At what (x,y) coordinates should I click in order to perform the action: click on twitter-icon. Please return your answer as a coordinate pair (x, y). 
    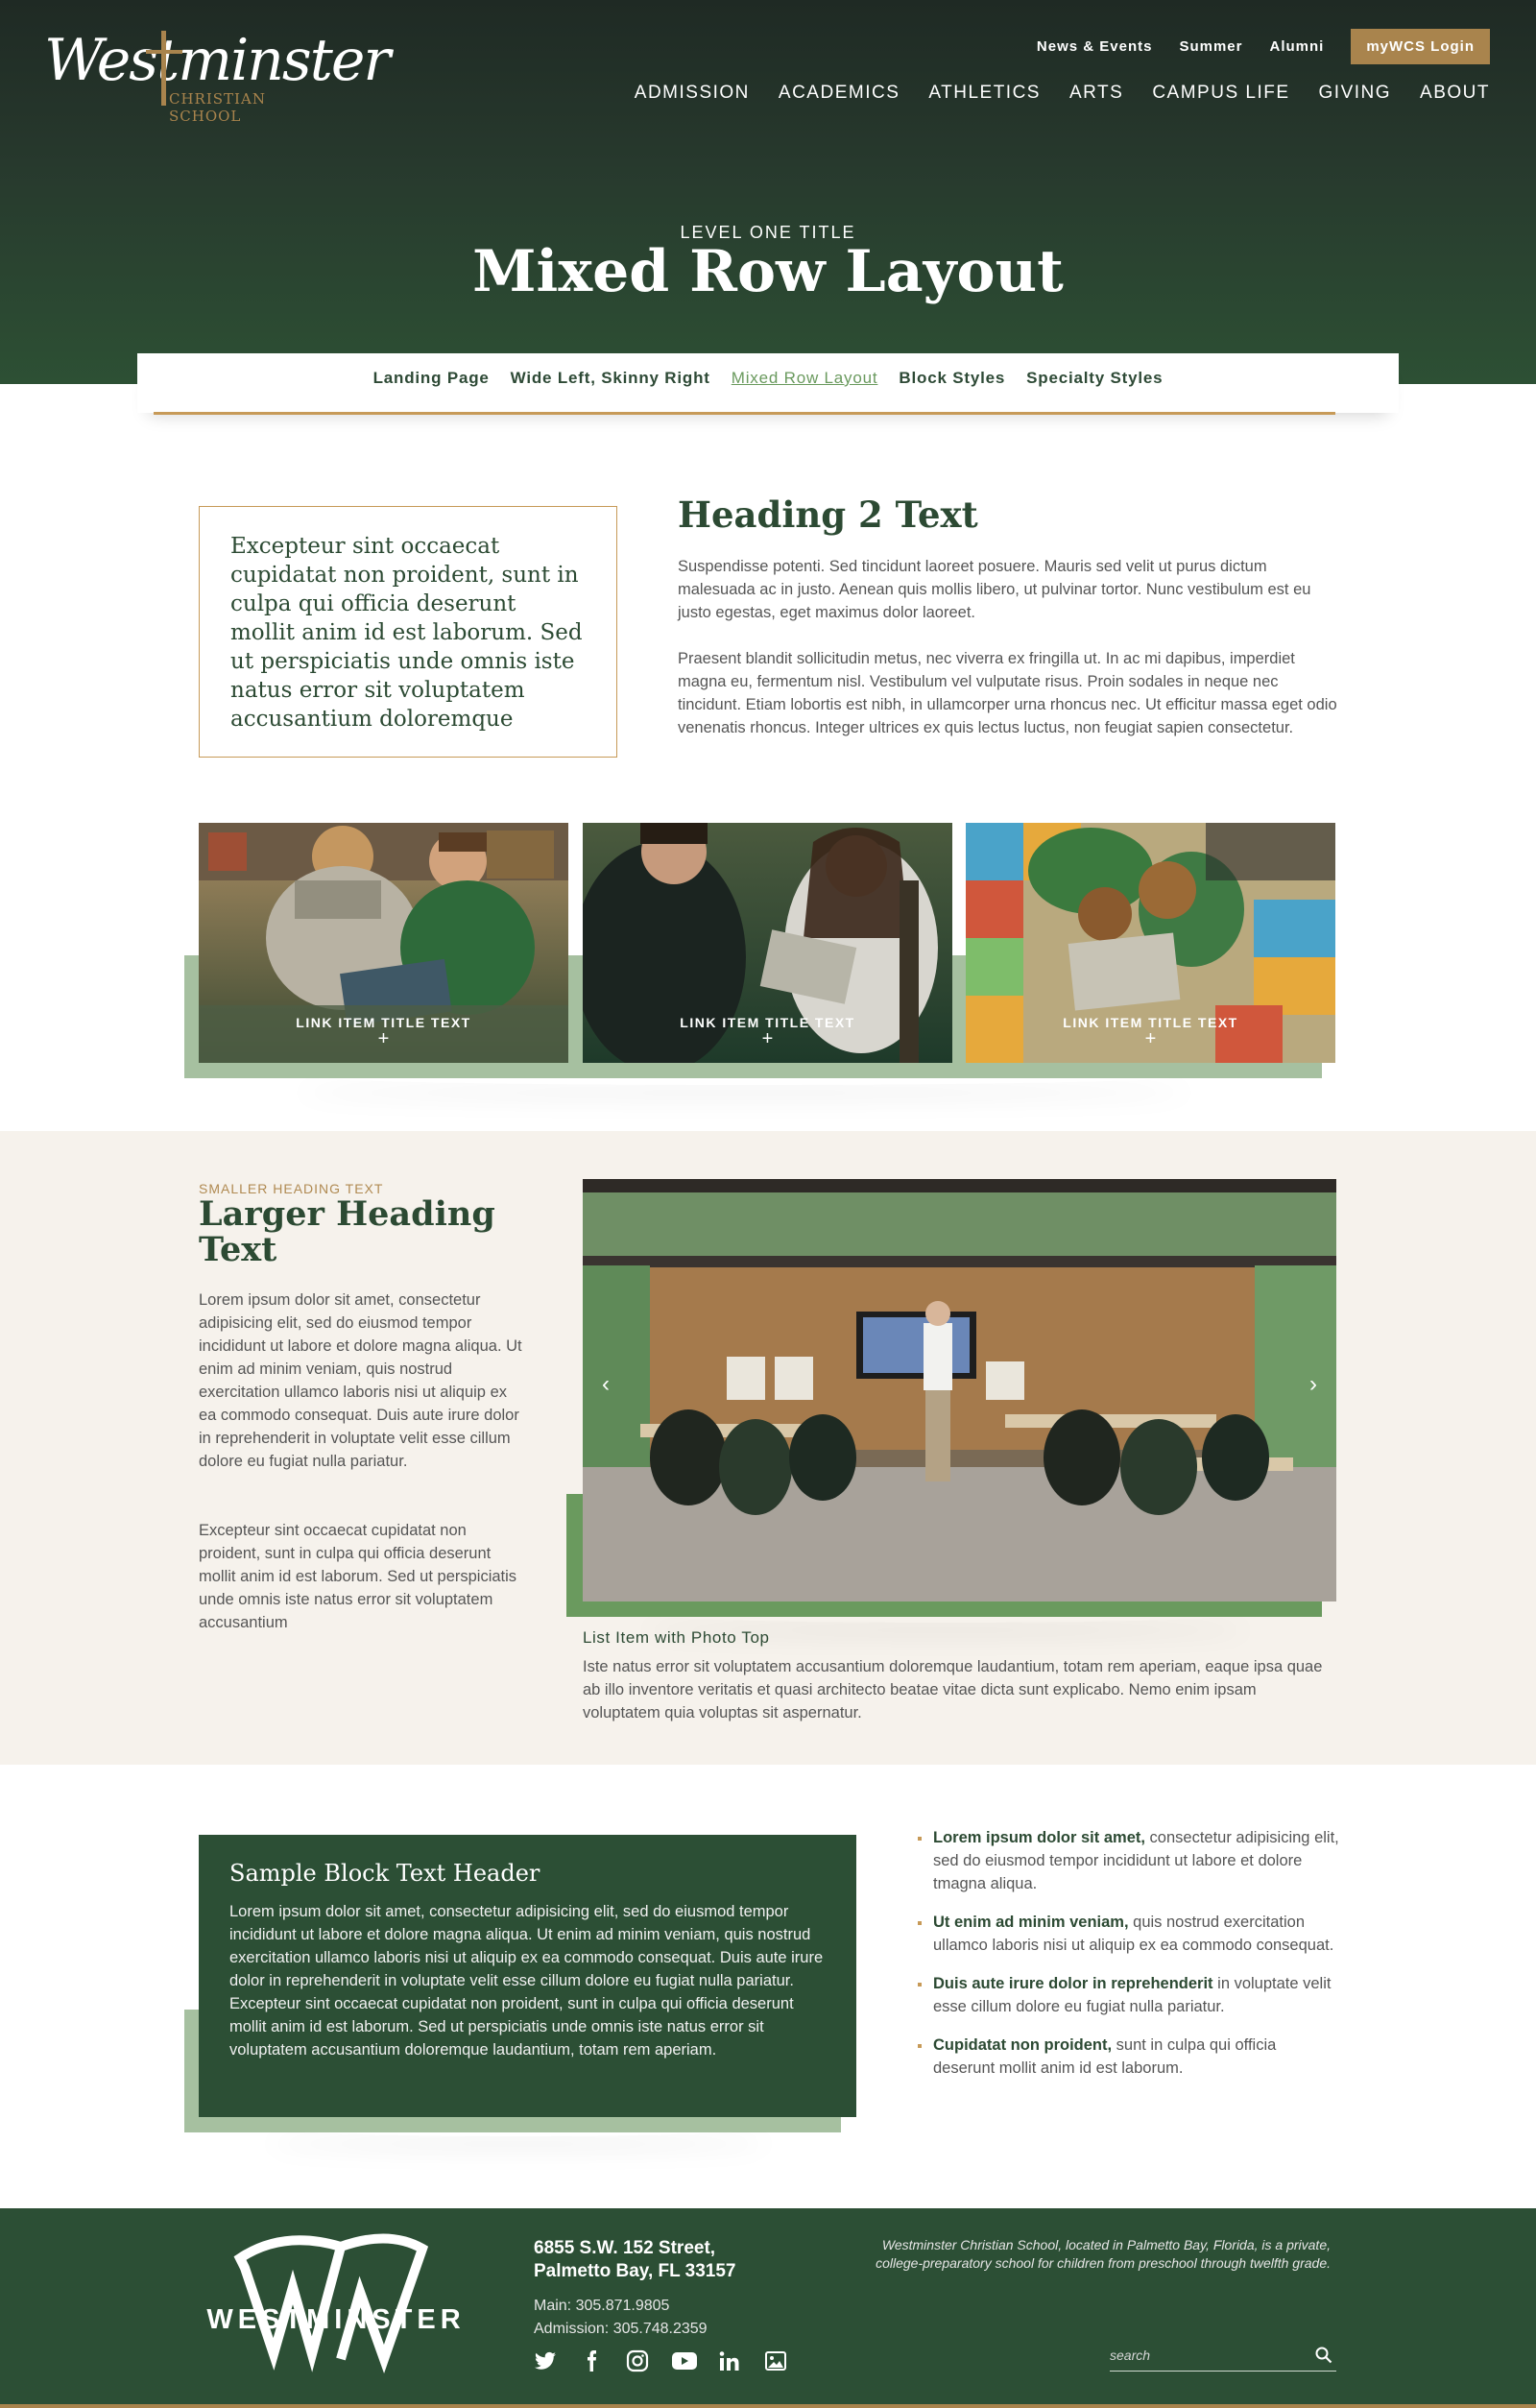
    Looking at the image, I should click on (545, 2360).